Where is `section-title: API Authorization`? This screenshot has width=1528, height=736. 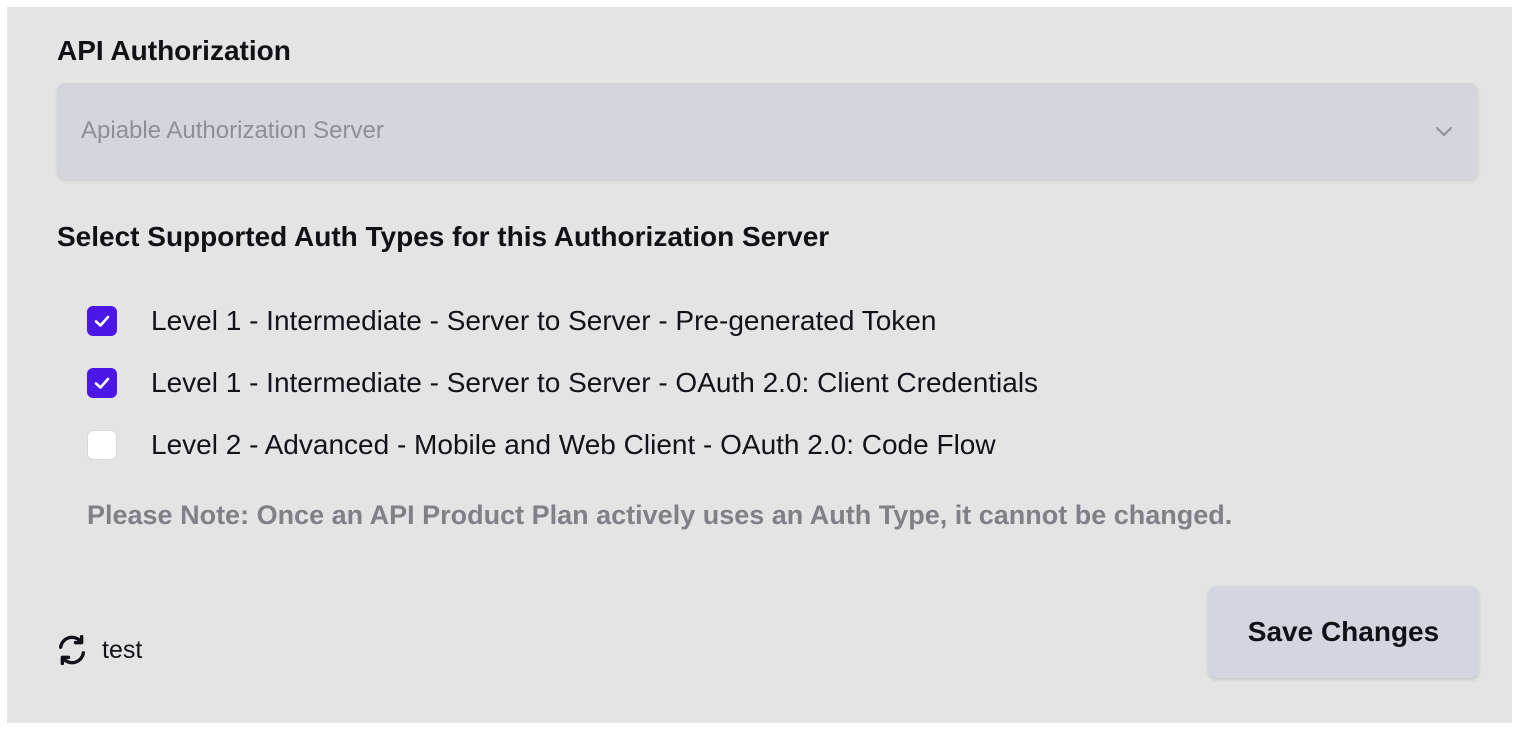
section-title: API Authorization is located at coordinates (174, 50).